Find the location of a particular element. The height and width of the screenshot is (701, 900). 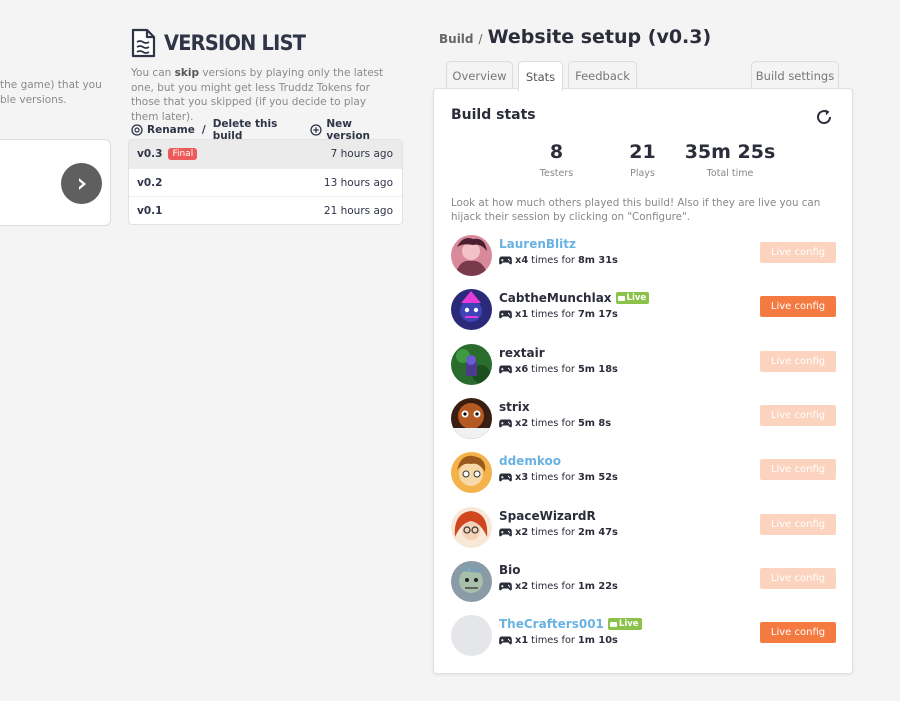

page-title: Website setup (v0.3) is located at coordinates (599, 37).